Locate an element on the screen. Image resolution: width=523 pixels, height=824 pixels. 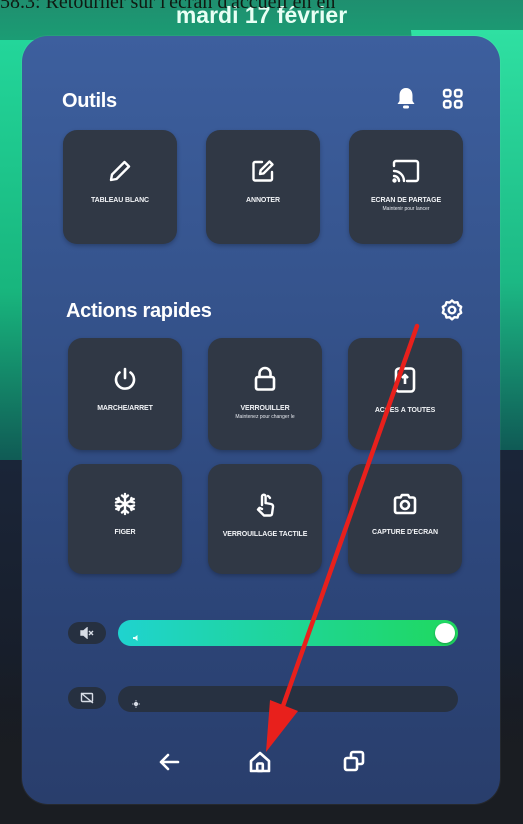
screen-off-button is located at coordinates (87, 698).